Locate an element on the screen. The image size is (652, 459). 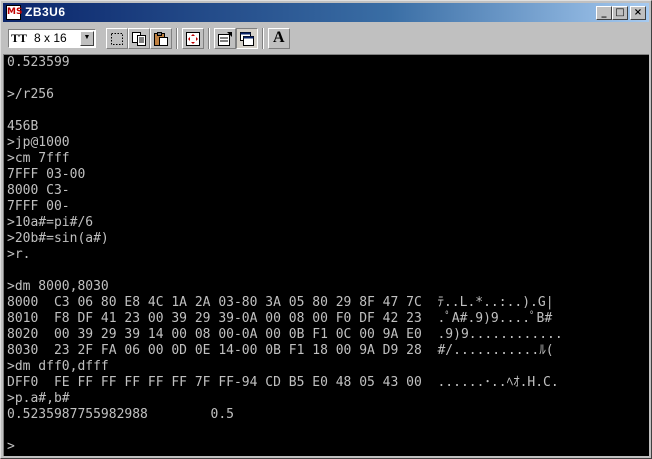
console-line: >jp@1000 is located at coordinates (38, 142).